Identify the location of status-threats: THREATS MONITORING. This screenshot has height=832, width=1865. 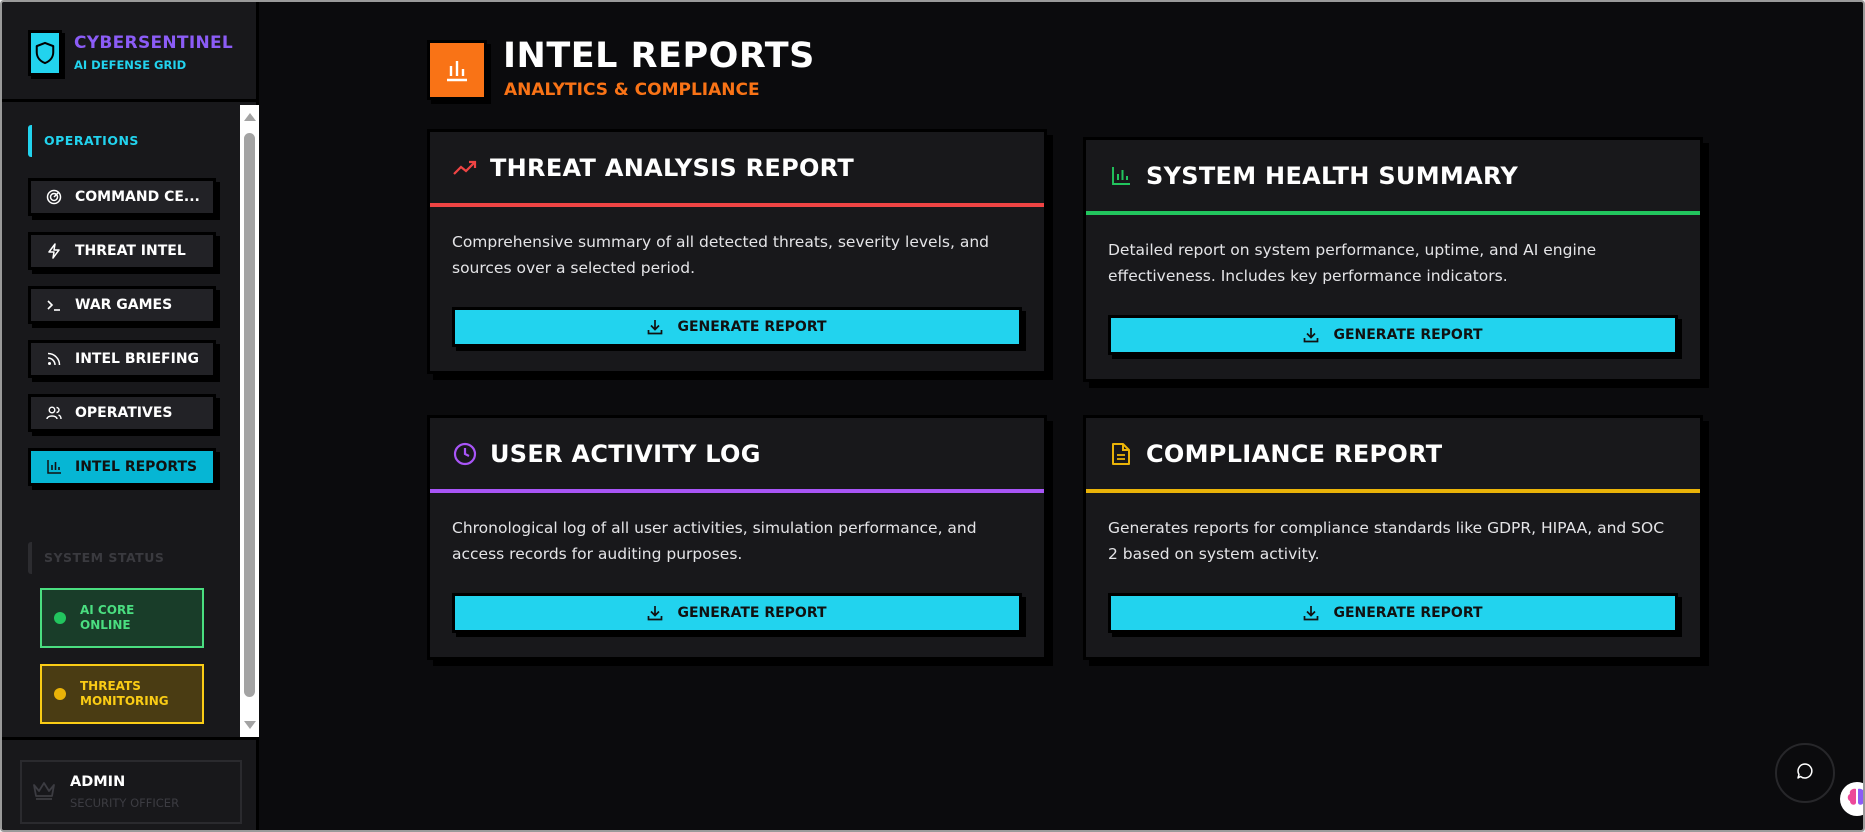
(122, 694).